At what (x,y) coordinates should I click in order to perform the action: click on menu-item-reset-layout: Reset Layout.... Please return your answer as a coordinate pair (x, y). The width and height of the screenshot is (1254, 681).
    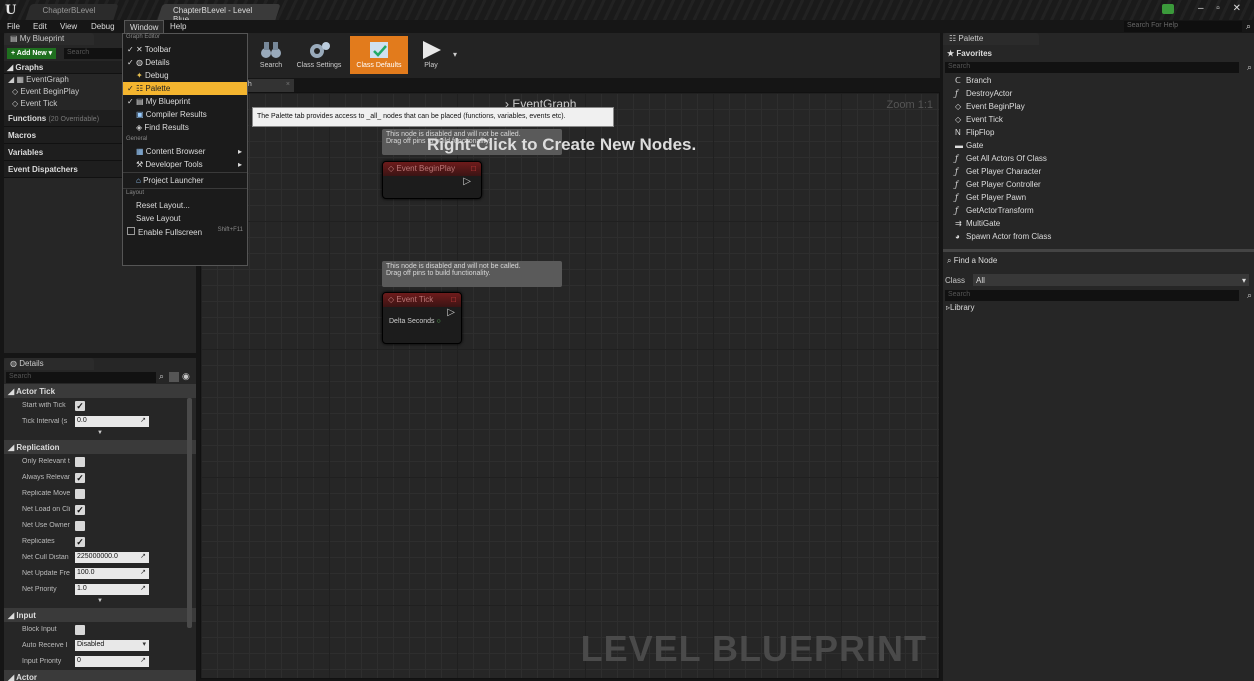
    Looking at the image, I should click on (185, 205).